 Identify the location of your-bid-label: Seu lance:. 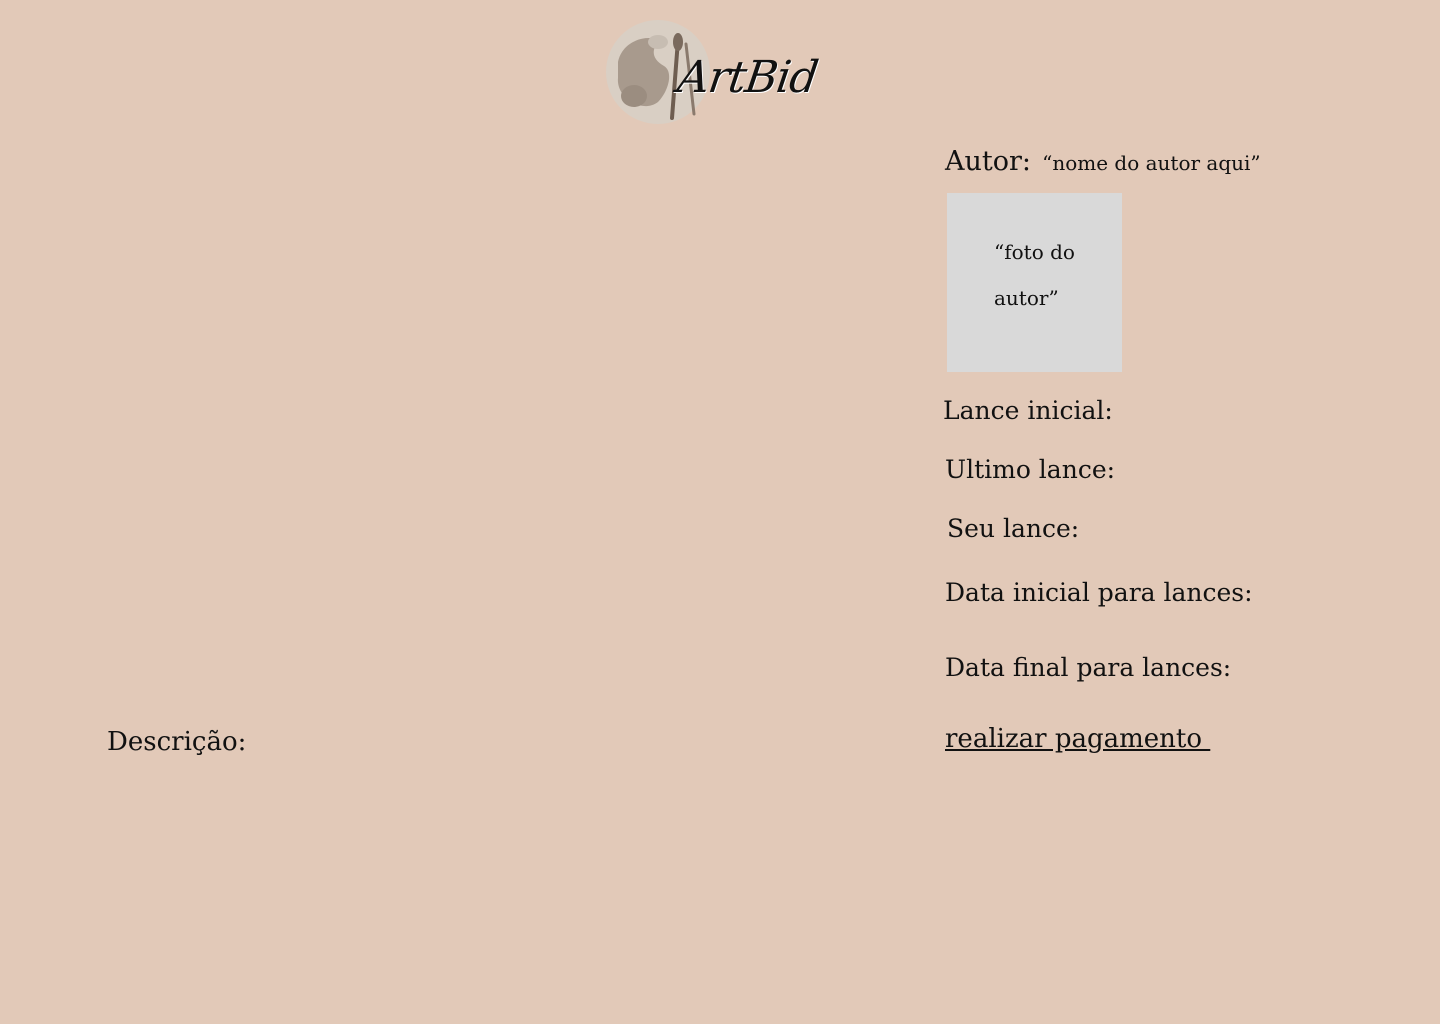
(1013, 528).